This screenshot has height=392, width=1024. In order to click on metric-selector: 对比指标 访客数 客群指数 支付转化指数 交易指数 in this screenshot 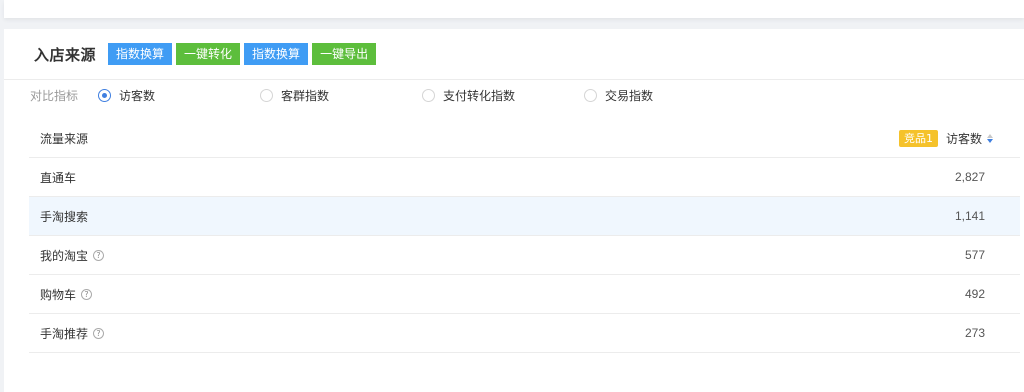, I will do `click(388, 95)`.